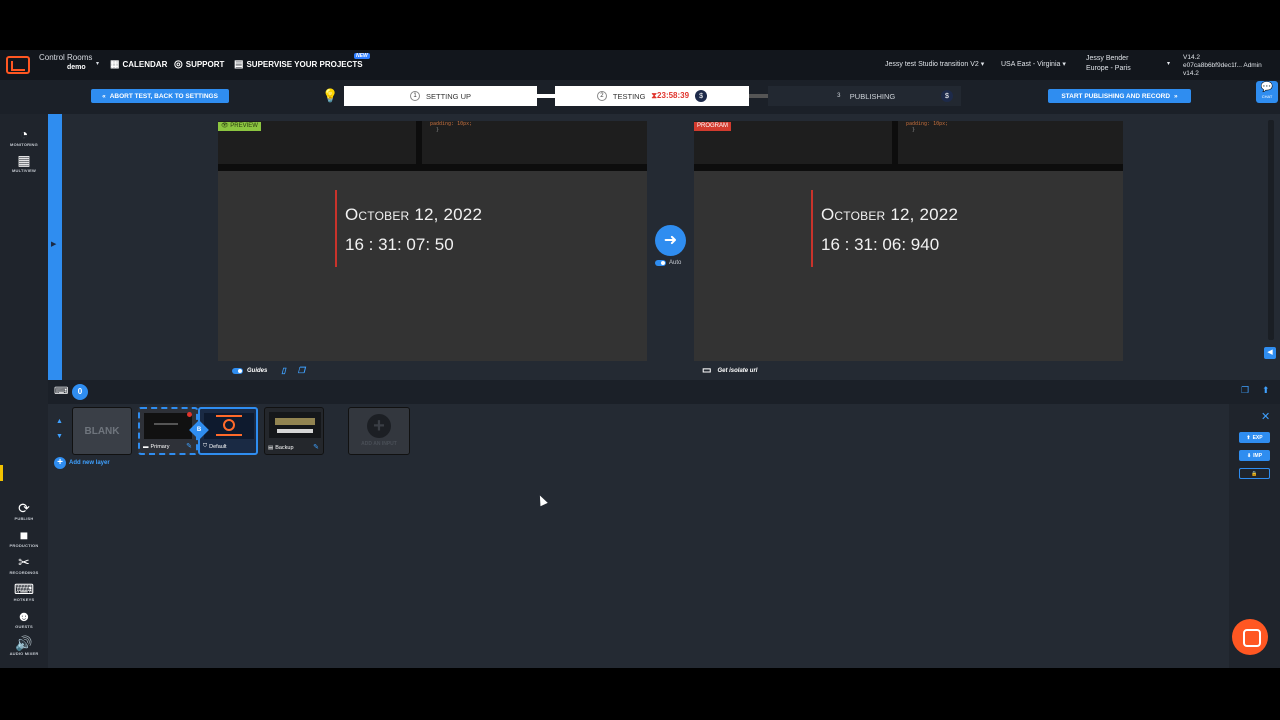 The height and width of the screenshot is (720, 1280). What do you see at coordinates (670, 240) in the screenshot?
I see `transition-button: ➜` at bounding box center [670, 240].